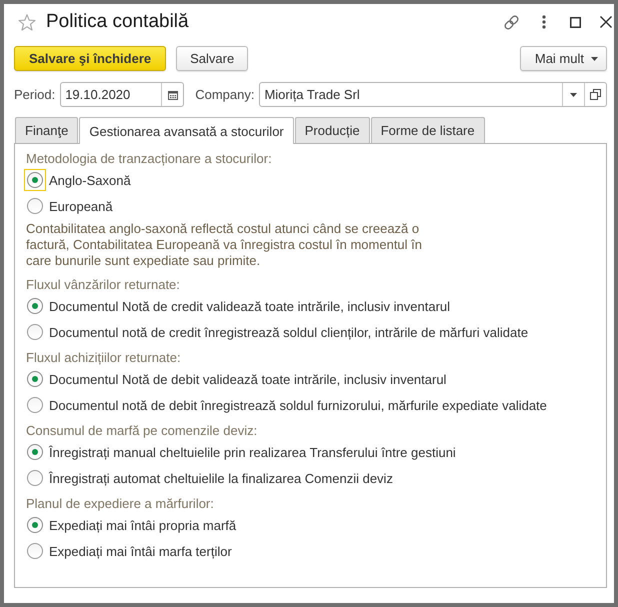 Image resolution: width=618 pixels, height=607 pixels. I want to click on description-text: Contabilitatea anglo-saxonă reflectă costul atunci când se creează o factură, Contabilitatea Europeană va înregistra costul în momentul în care bunurile sunt expediate sau primite., so click(224, 245).